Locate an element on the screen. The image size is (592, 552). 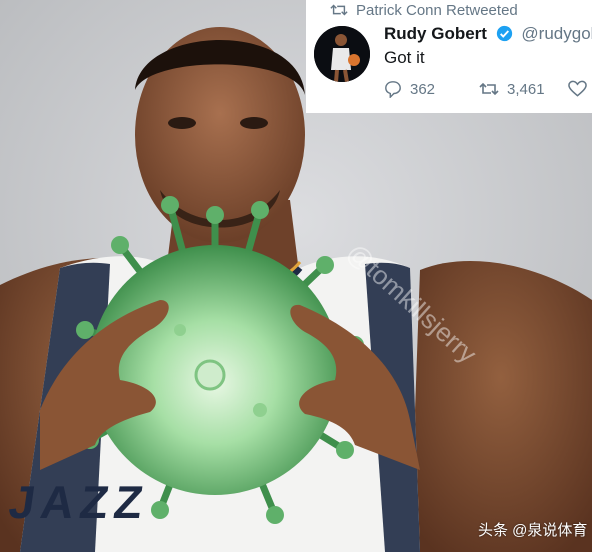
reply-button: 362 is located at coordinates (409, 89).